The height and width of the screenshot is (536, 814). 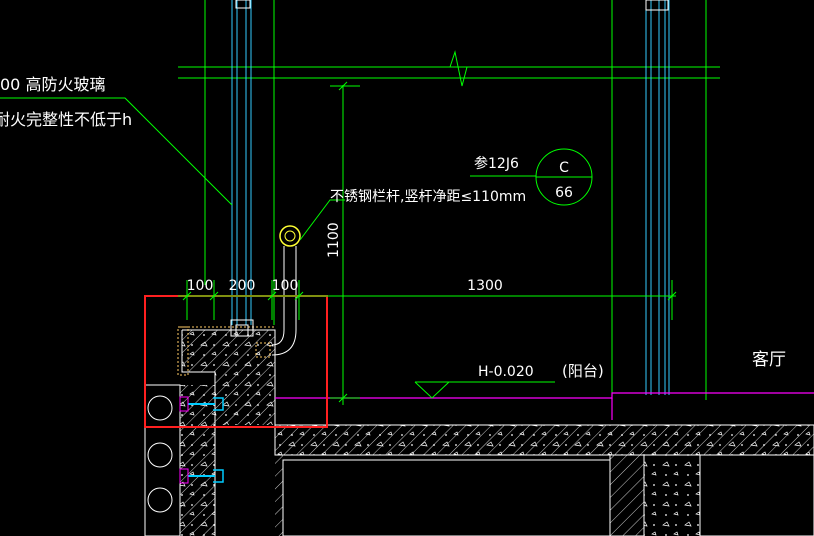 What do you see at coordinates (52, 84) in the screenshot?
I see `note-line-1: 00 高防火玻璃` at bounding box center [52, 84].